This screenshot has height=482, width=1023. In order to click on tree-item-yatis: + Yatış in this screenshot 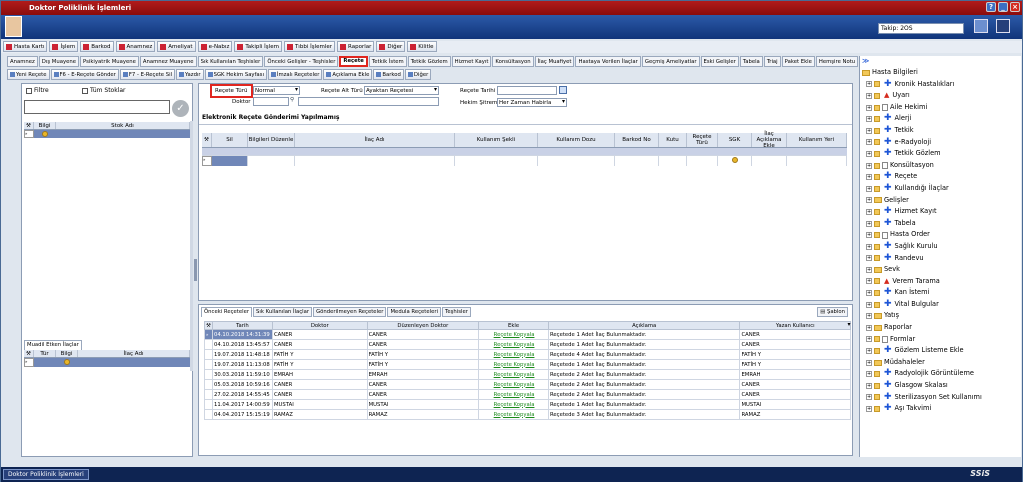, I will do `click(941, 316)`.